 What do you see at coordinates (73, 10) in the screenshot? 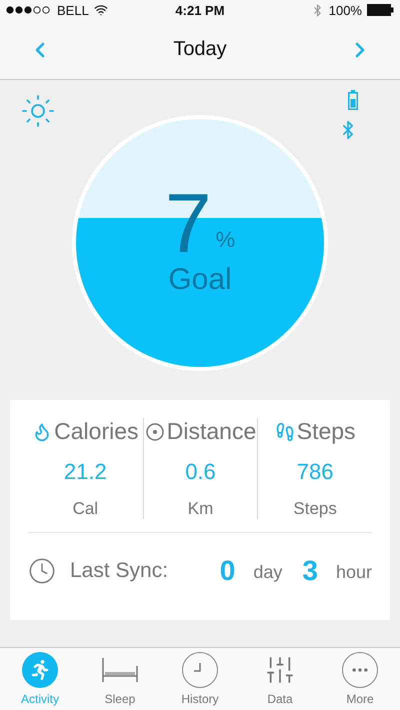
I see `carrier-name: BELL` at bounding box center [73, 10].